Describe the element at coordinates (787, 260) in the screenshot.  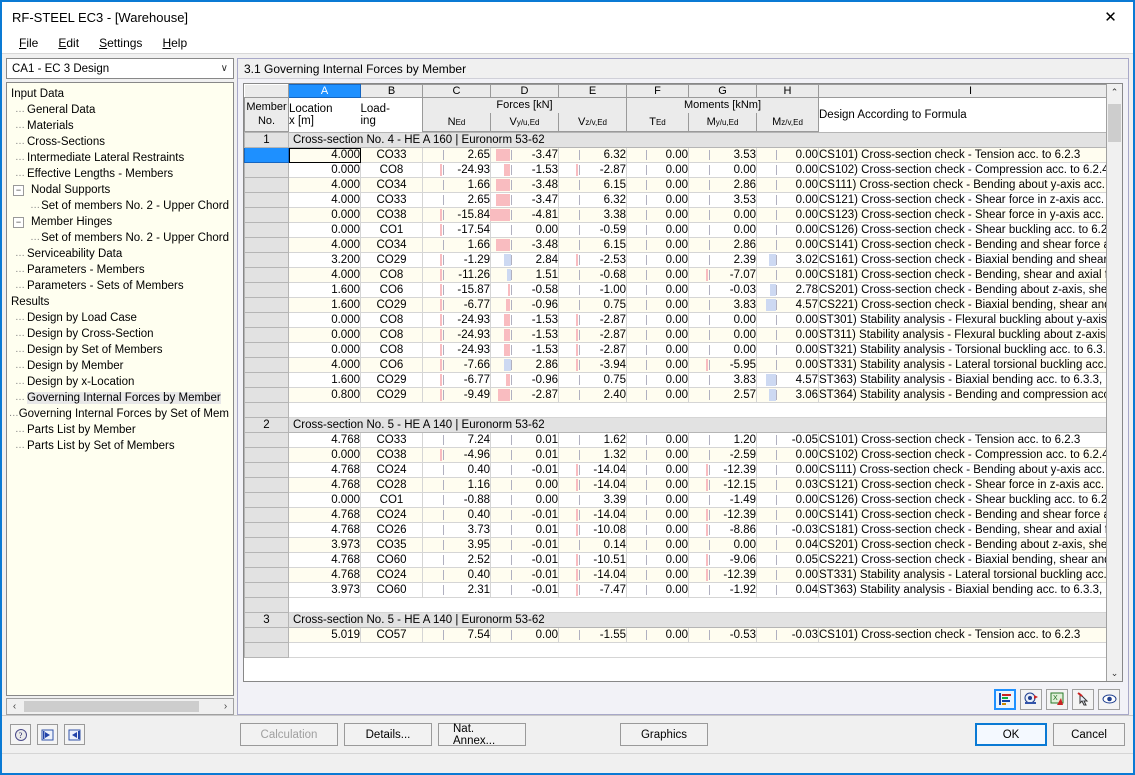
I see `cell-mz-ed: 3.02` at that location.